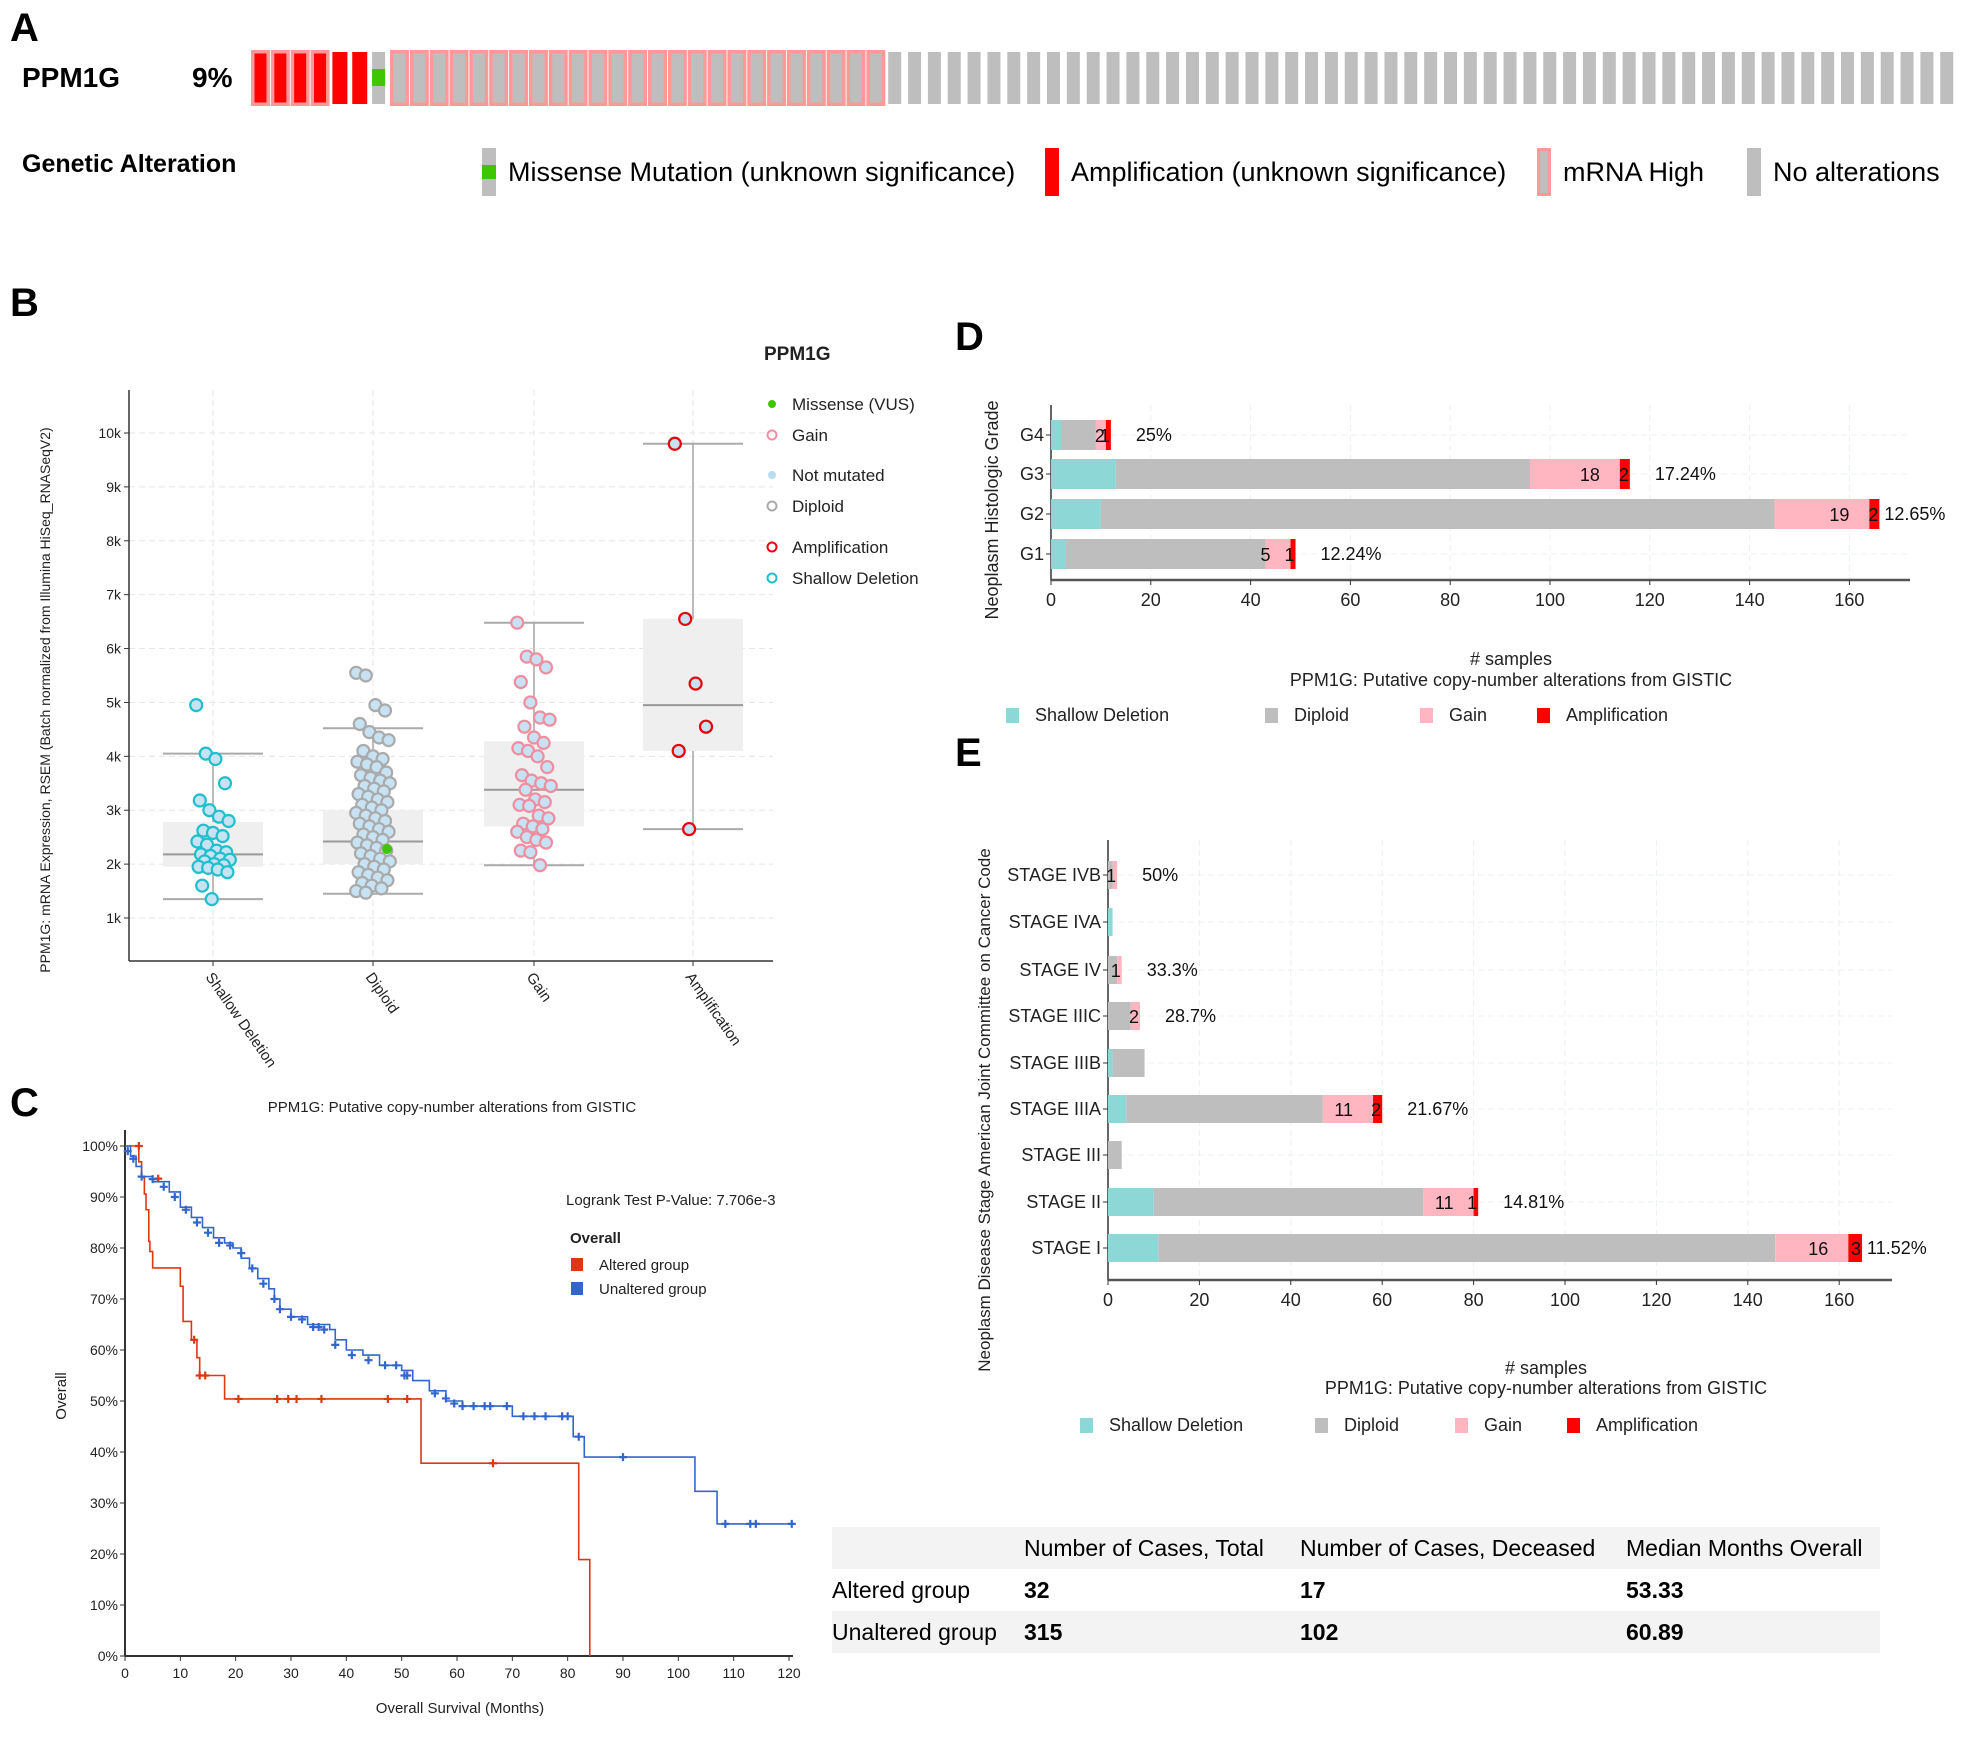 This screenshot has height=1744, width=1965. I want to click on legend-dot-icon, so click(772, 404).